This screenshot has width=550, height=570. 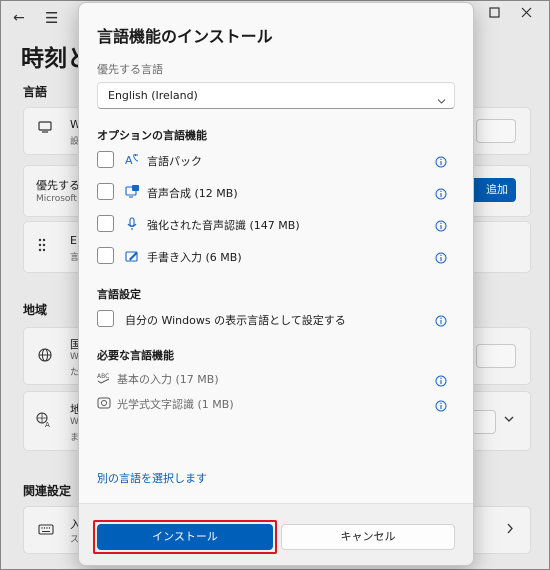 What do you see at coordinates (276, 379) in the screenshot?
I see `required-basic-typing: ABC 基本の入力 (17 MB)` at bounding box center [276, 379].